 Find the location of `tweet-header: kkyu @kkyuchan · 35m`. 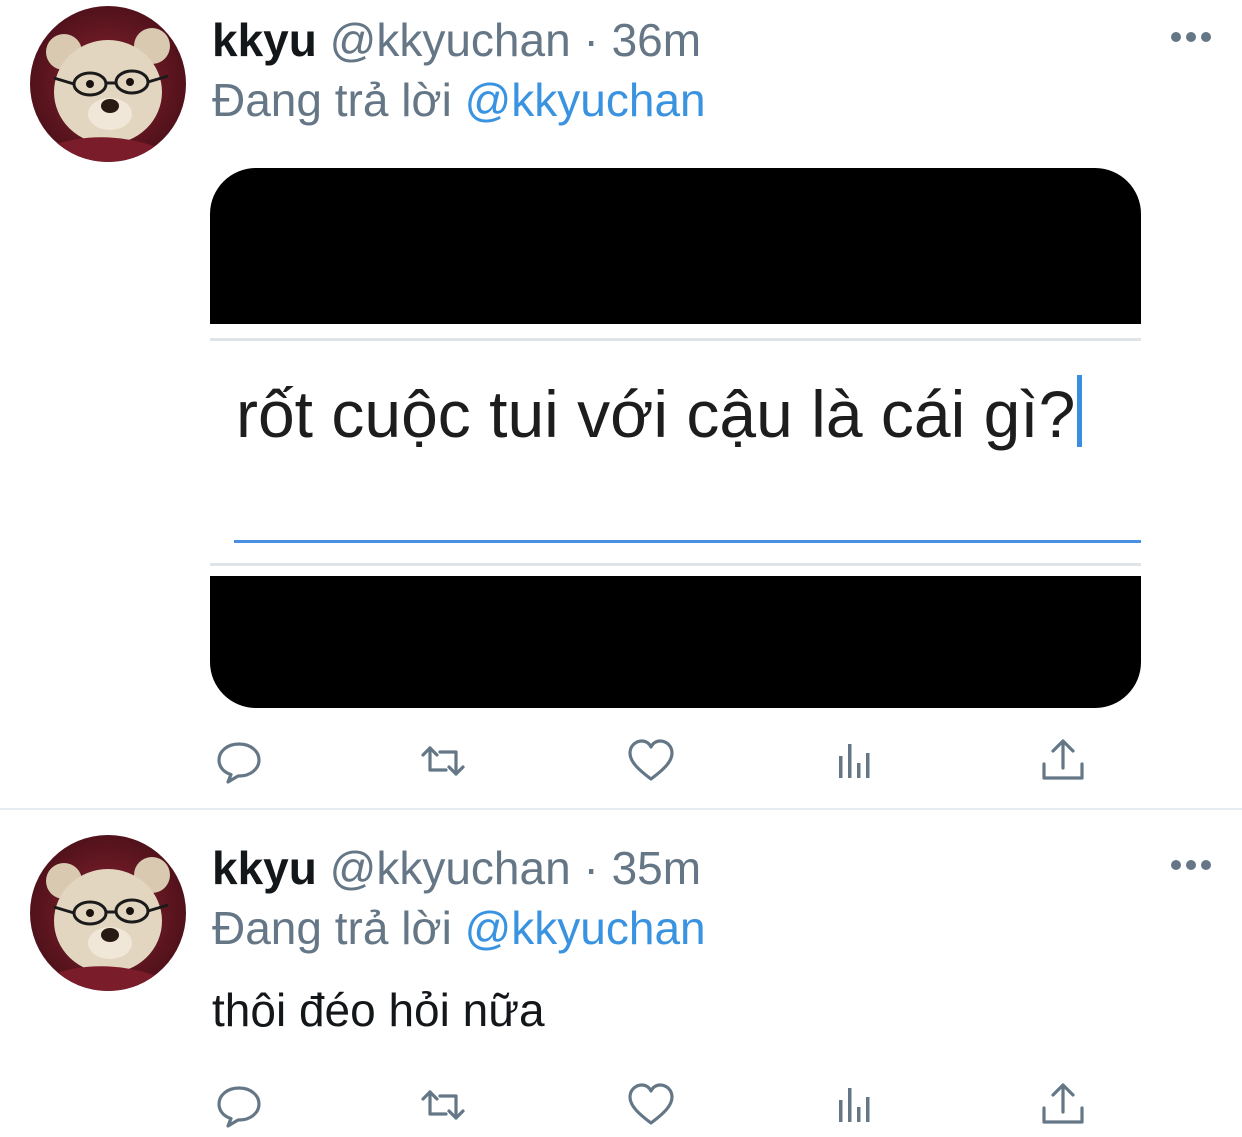

tweet-header: kkyu @kkyuchan · 35m is located at coordinates (456, 868).